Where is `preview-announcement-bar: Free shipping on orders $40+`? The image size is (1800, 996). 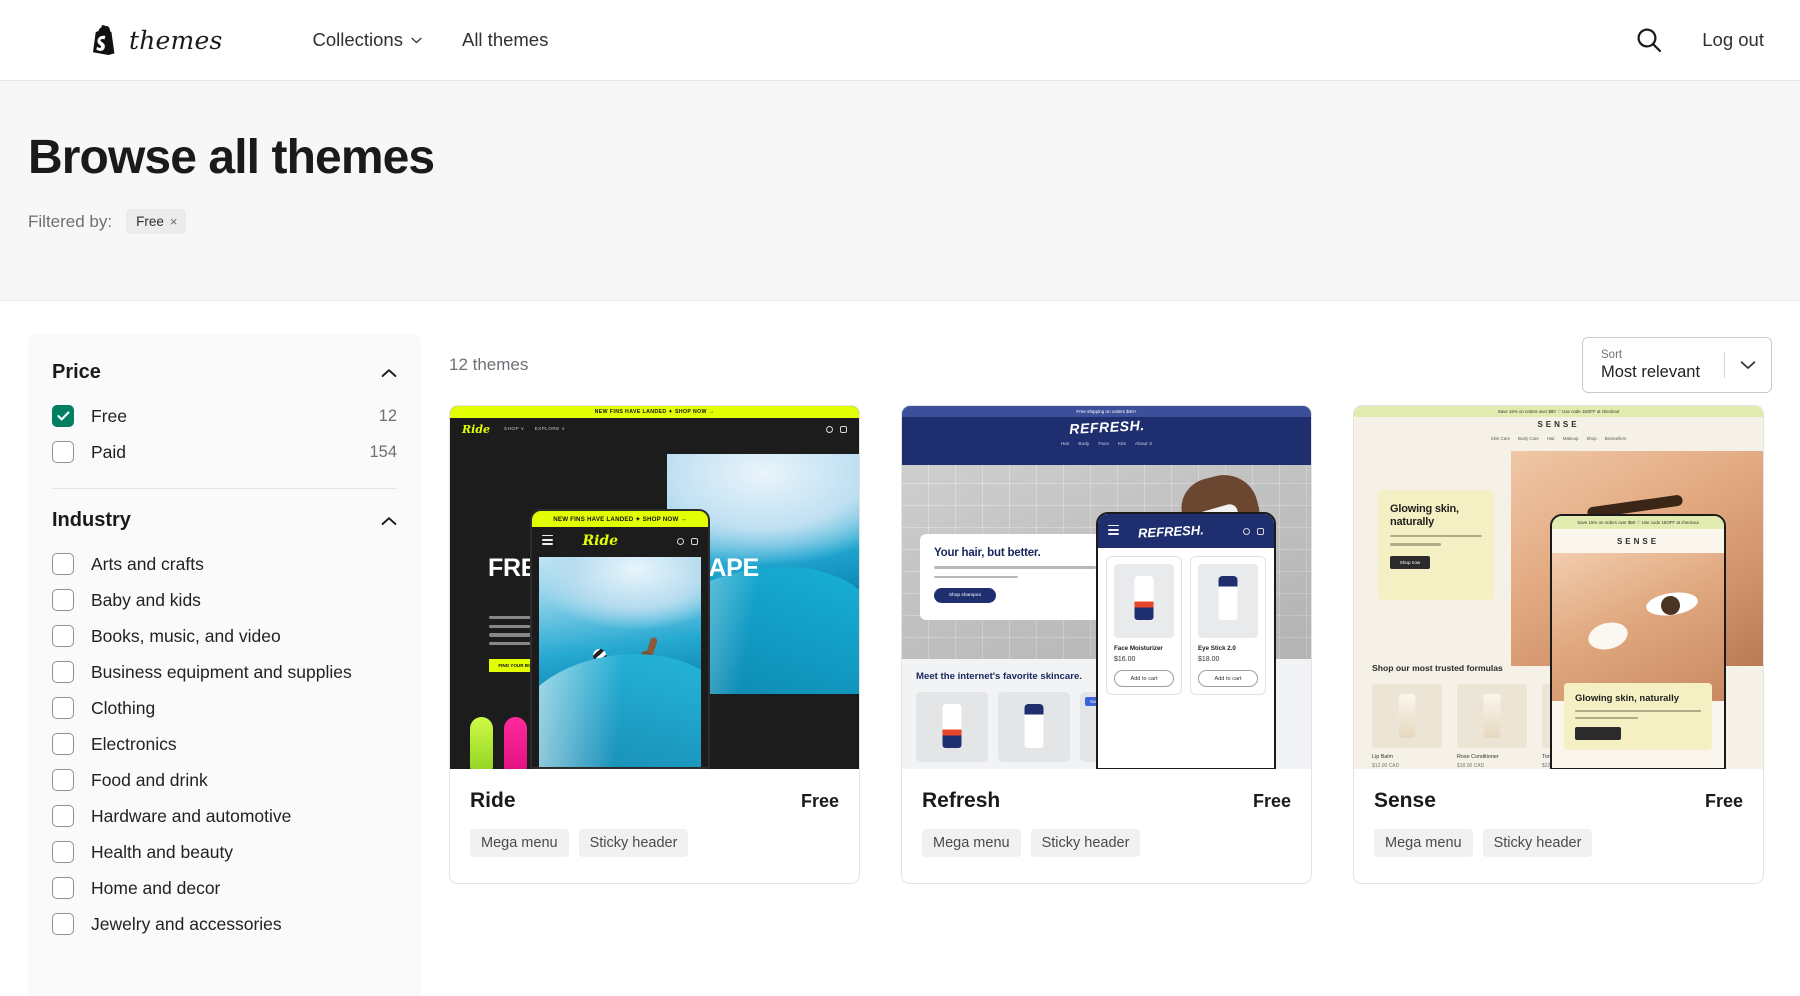
preview-announcement-bar: Free shipping on orders $40+ is located at coordinates (1106, 411).